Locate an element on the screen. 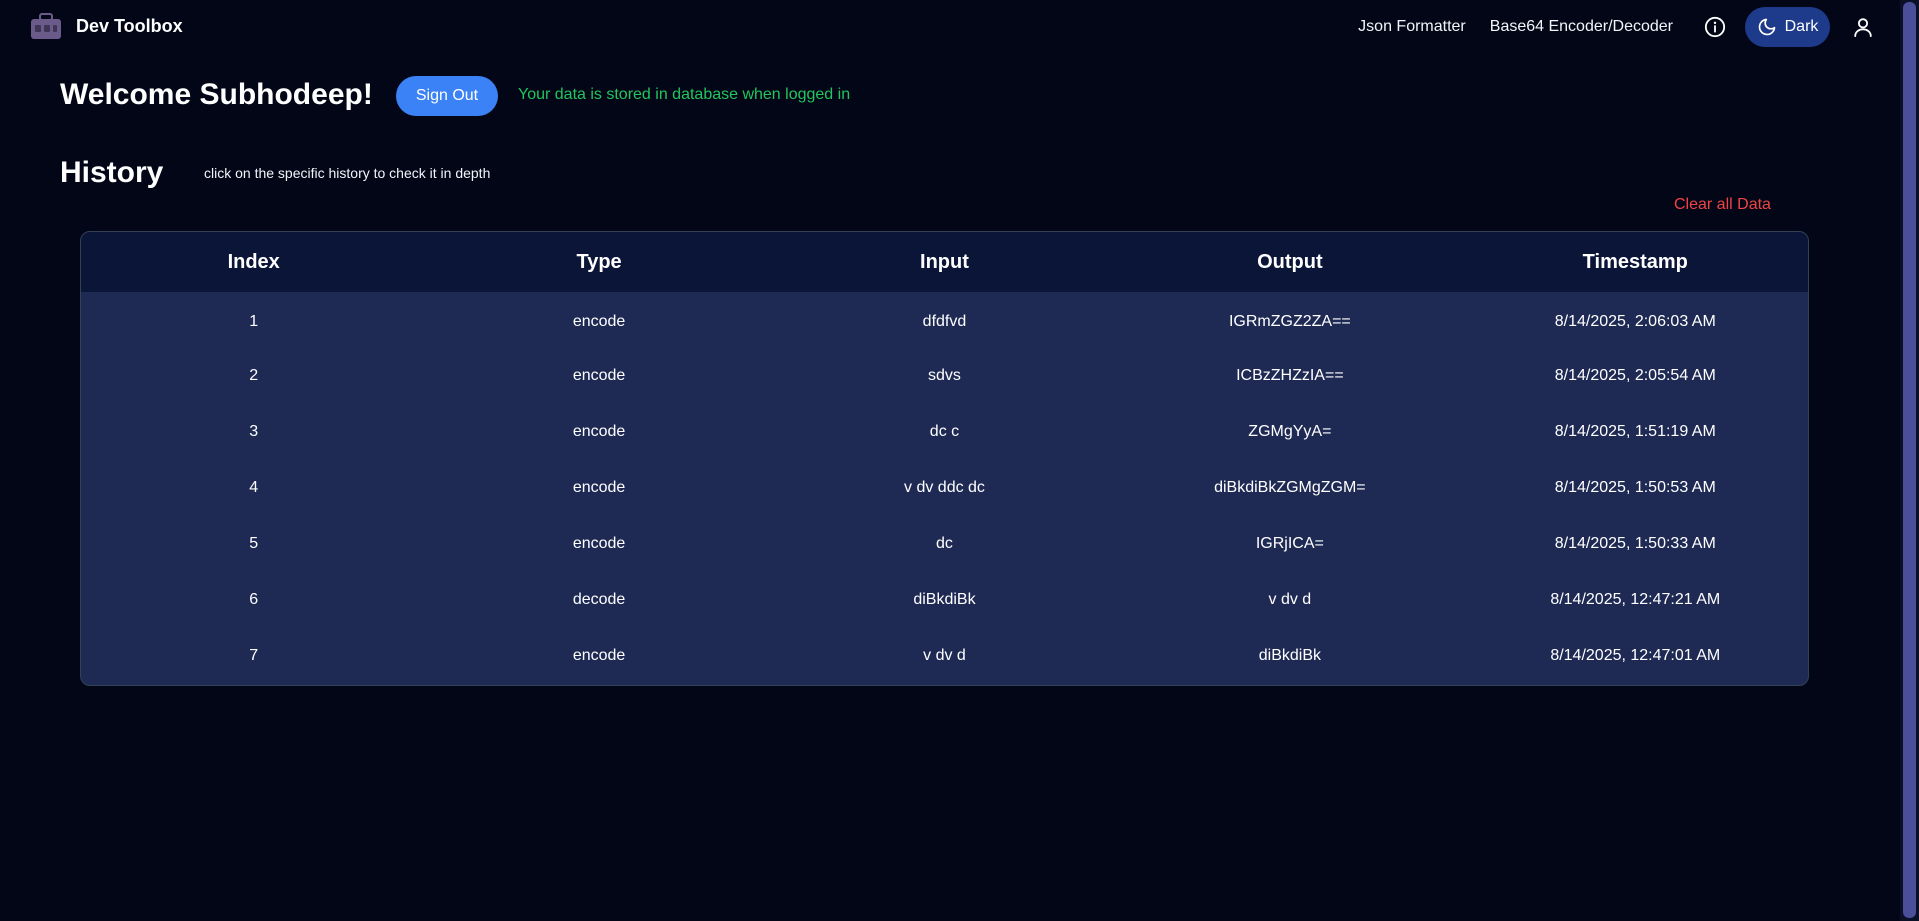  cell-input: sdvs is located at coordinates (944, 375).